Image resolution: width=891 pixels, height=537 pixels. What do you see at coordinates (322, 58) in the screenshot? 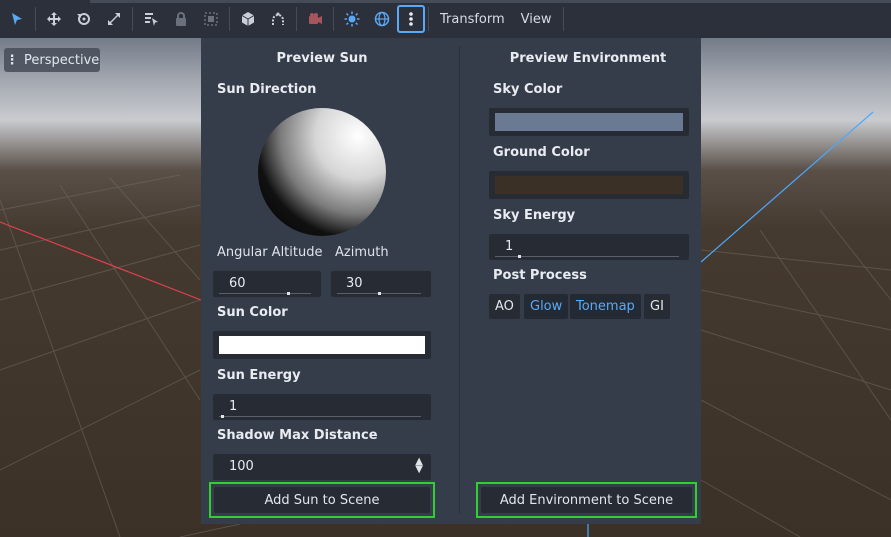
I see `preview-sun-title: Preview Sun` at bounding box center [322, 58].